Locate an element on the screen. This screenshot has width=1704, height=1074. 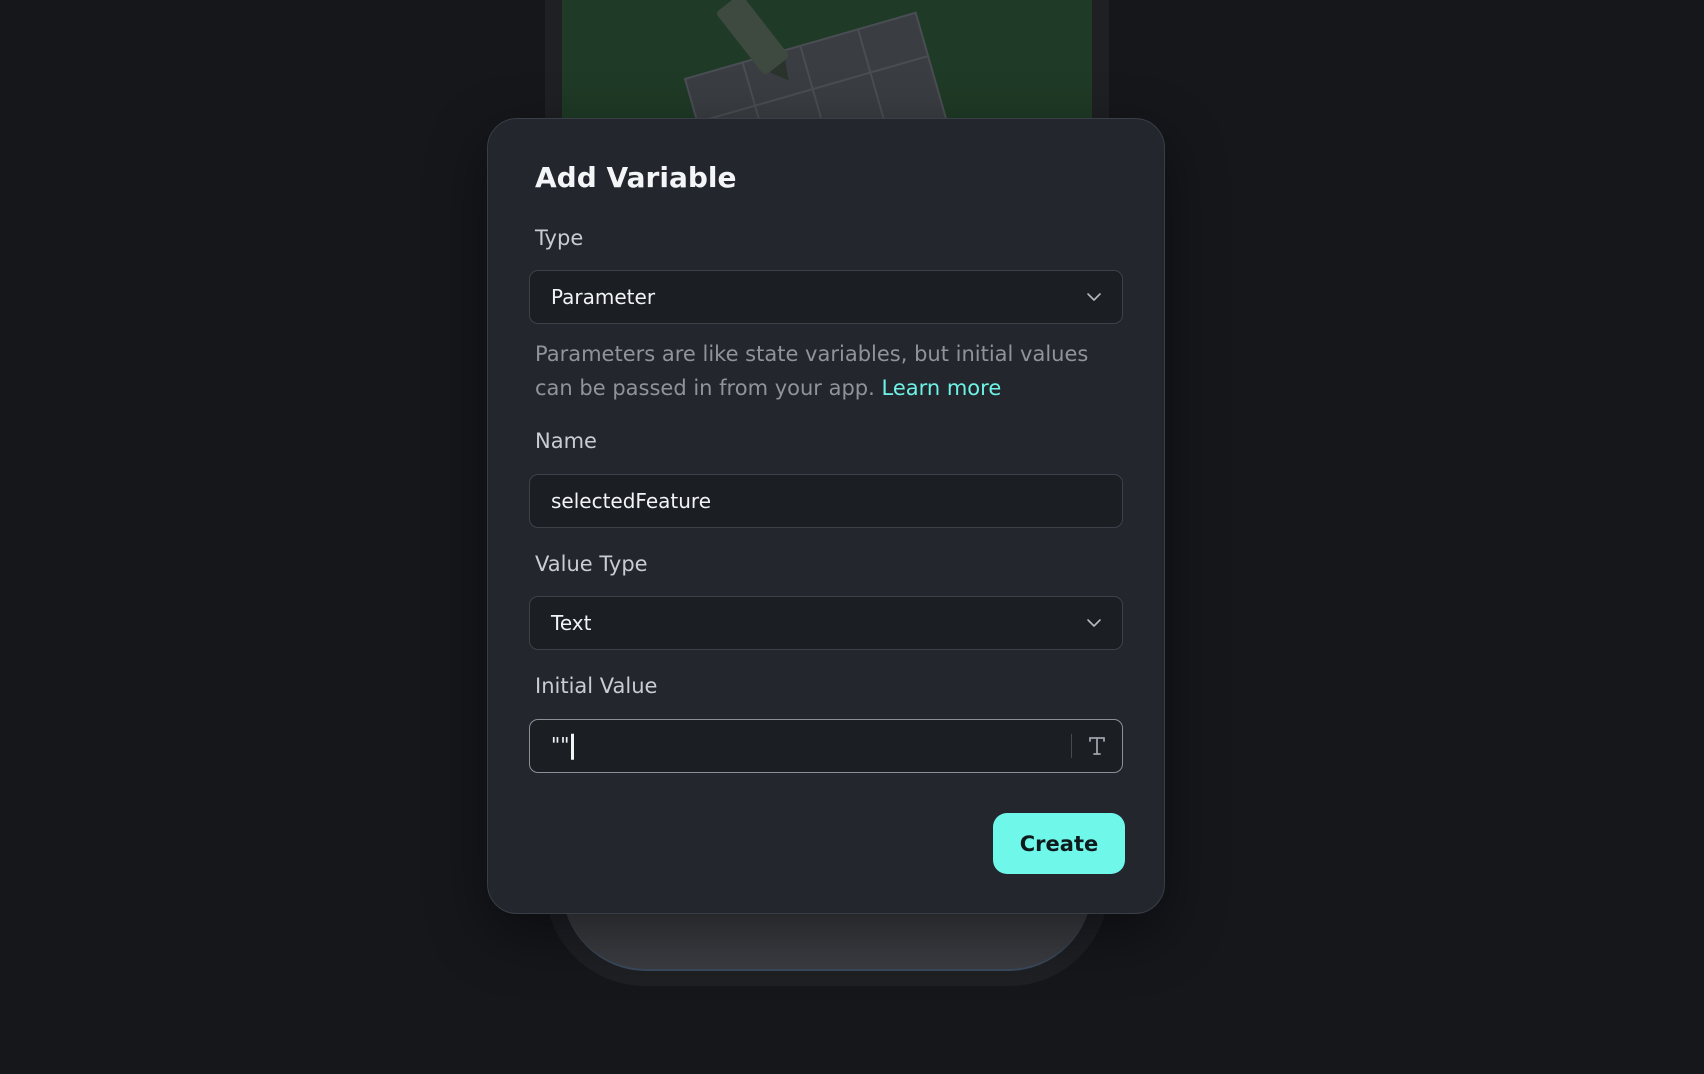
name-input: selectedFeature is located at coordinates (826, 501).